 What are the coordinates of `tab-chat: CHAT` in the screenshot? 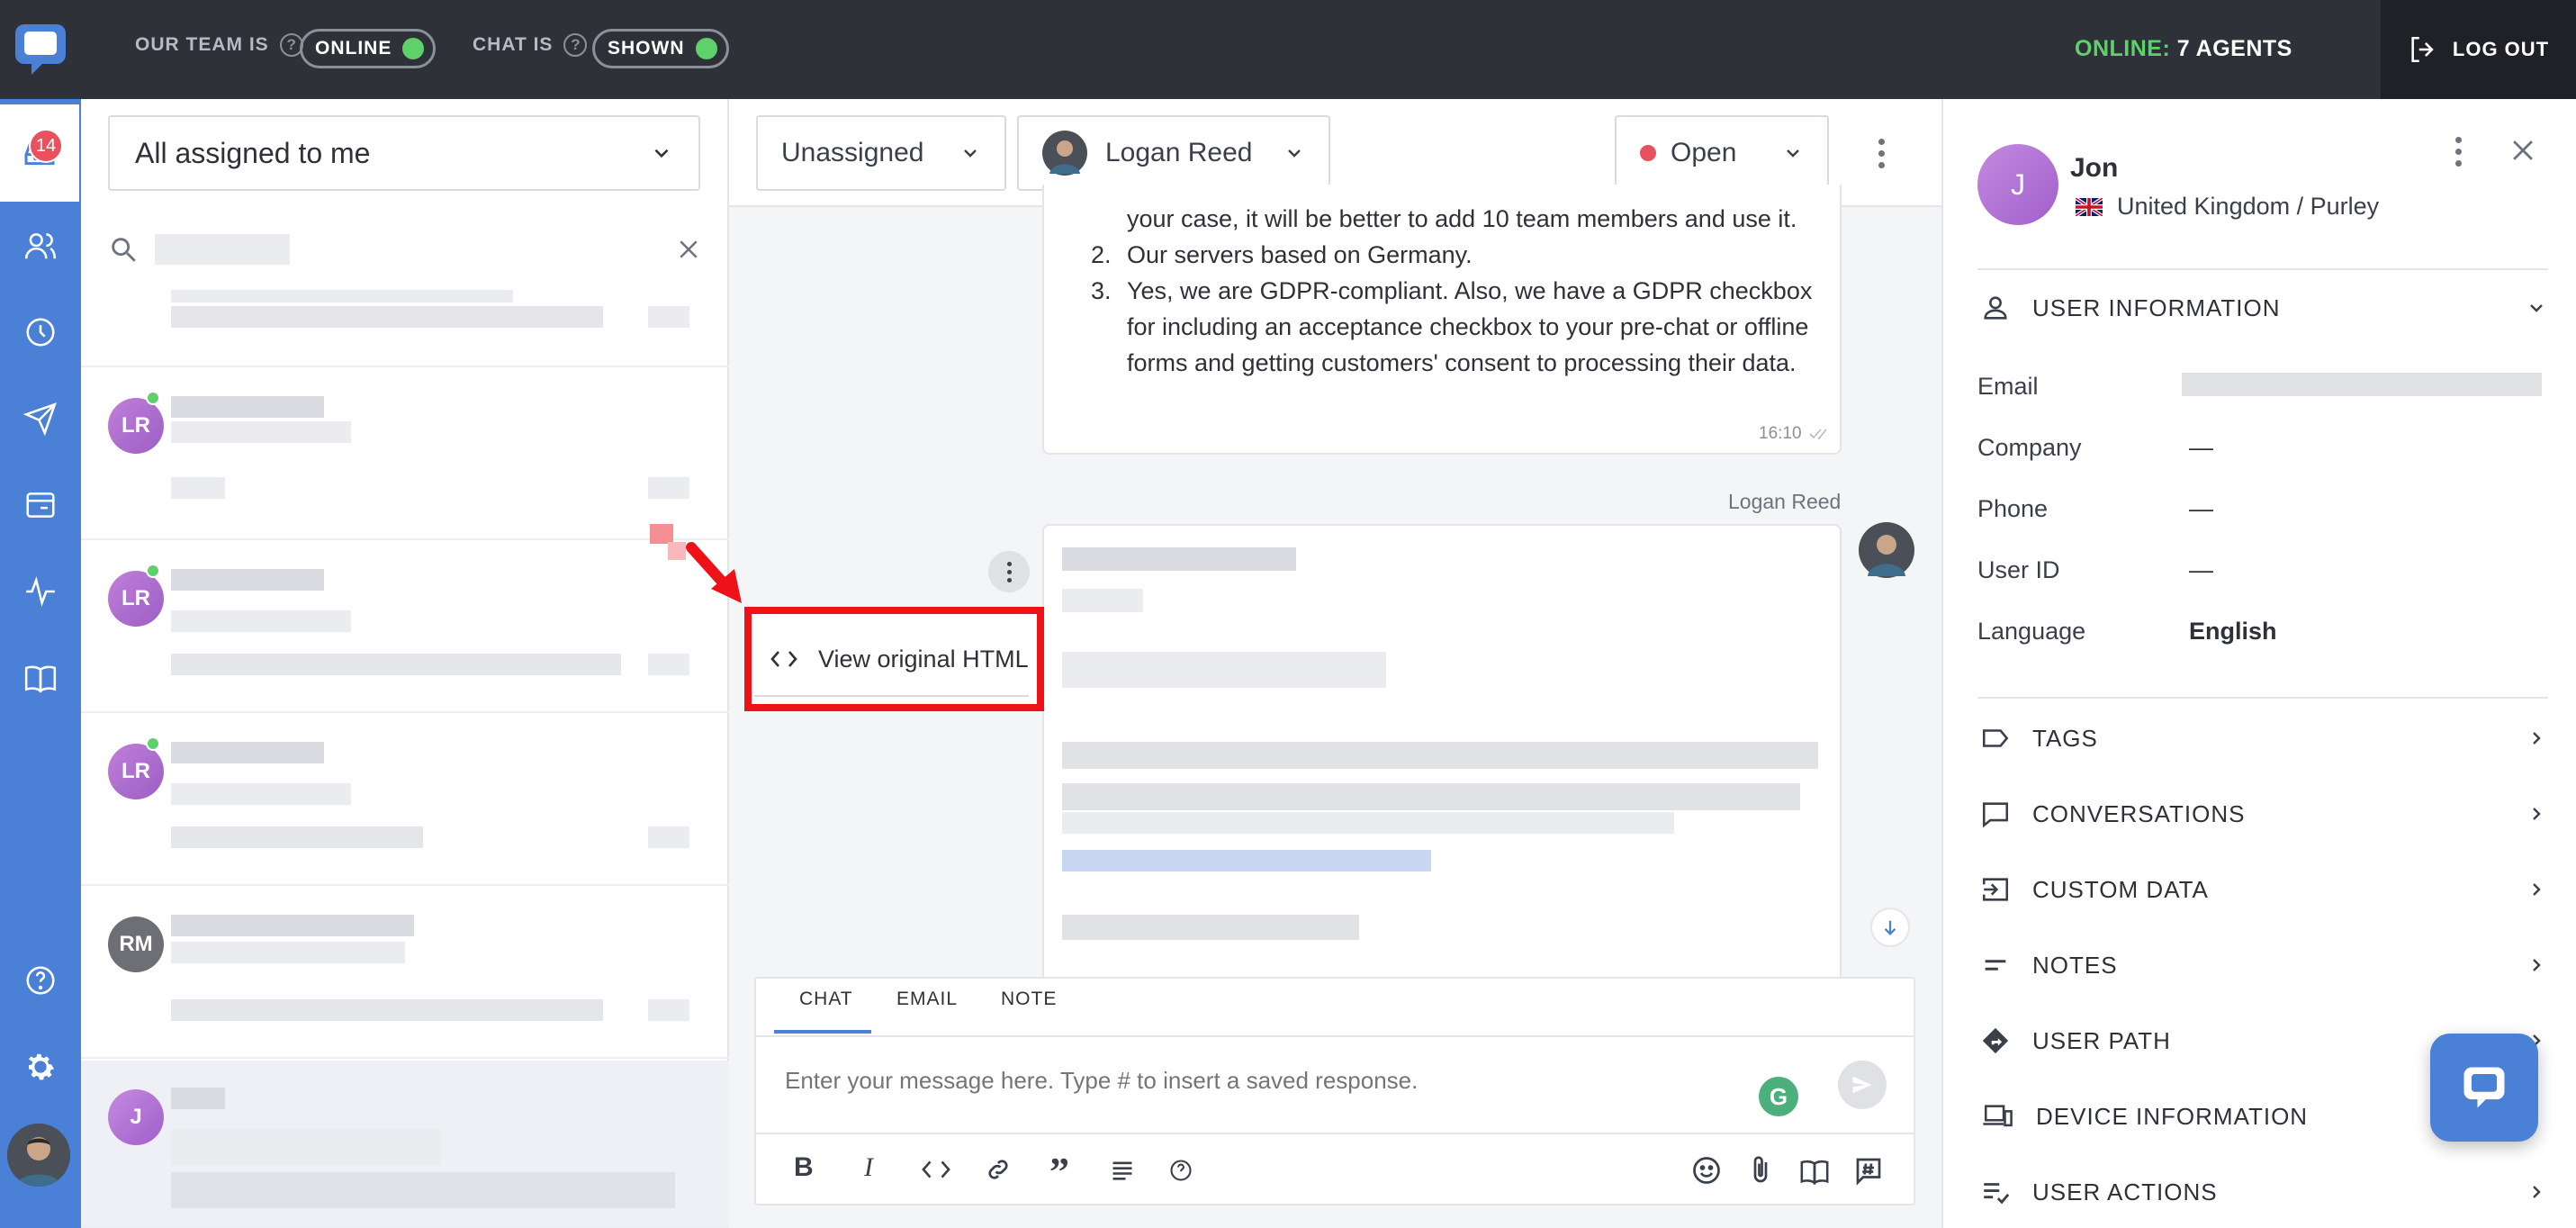 It's located at (826, 999).